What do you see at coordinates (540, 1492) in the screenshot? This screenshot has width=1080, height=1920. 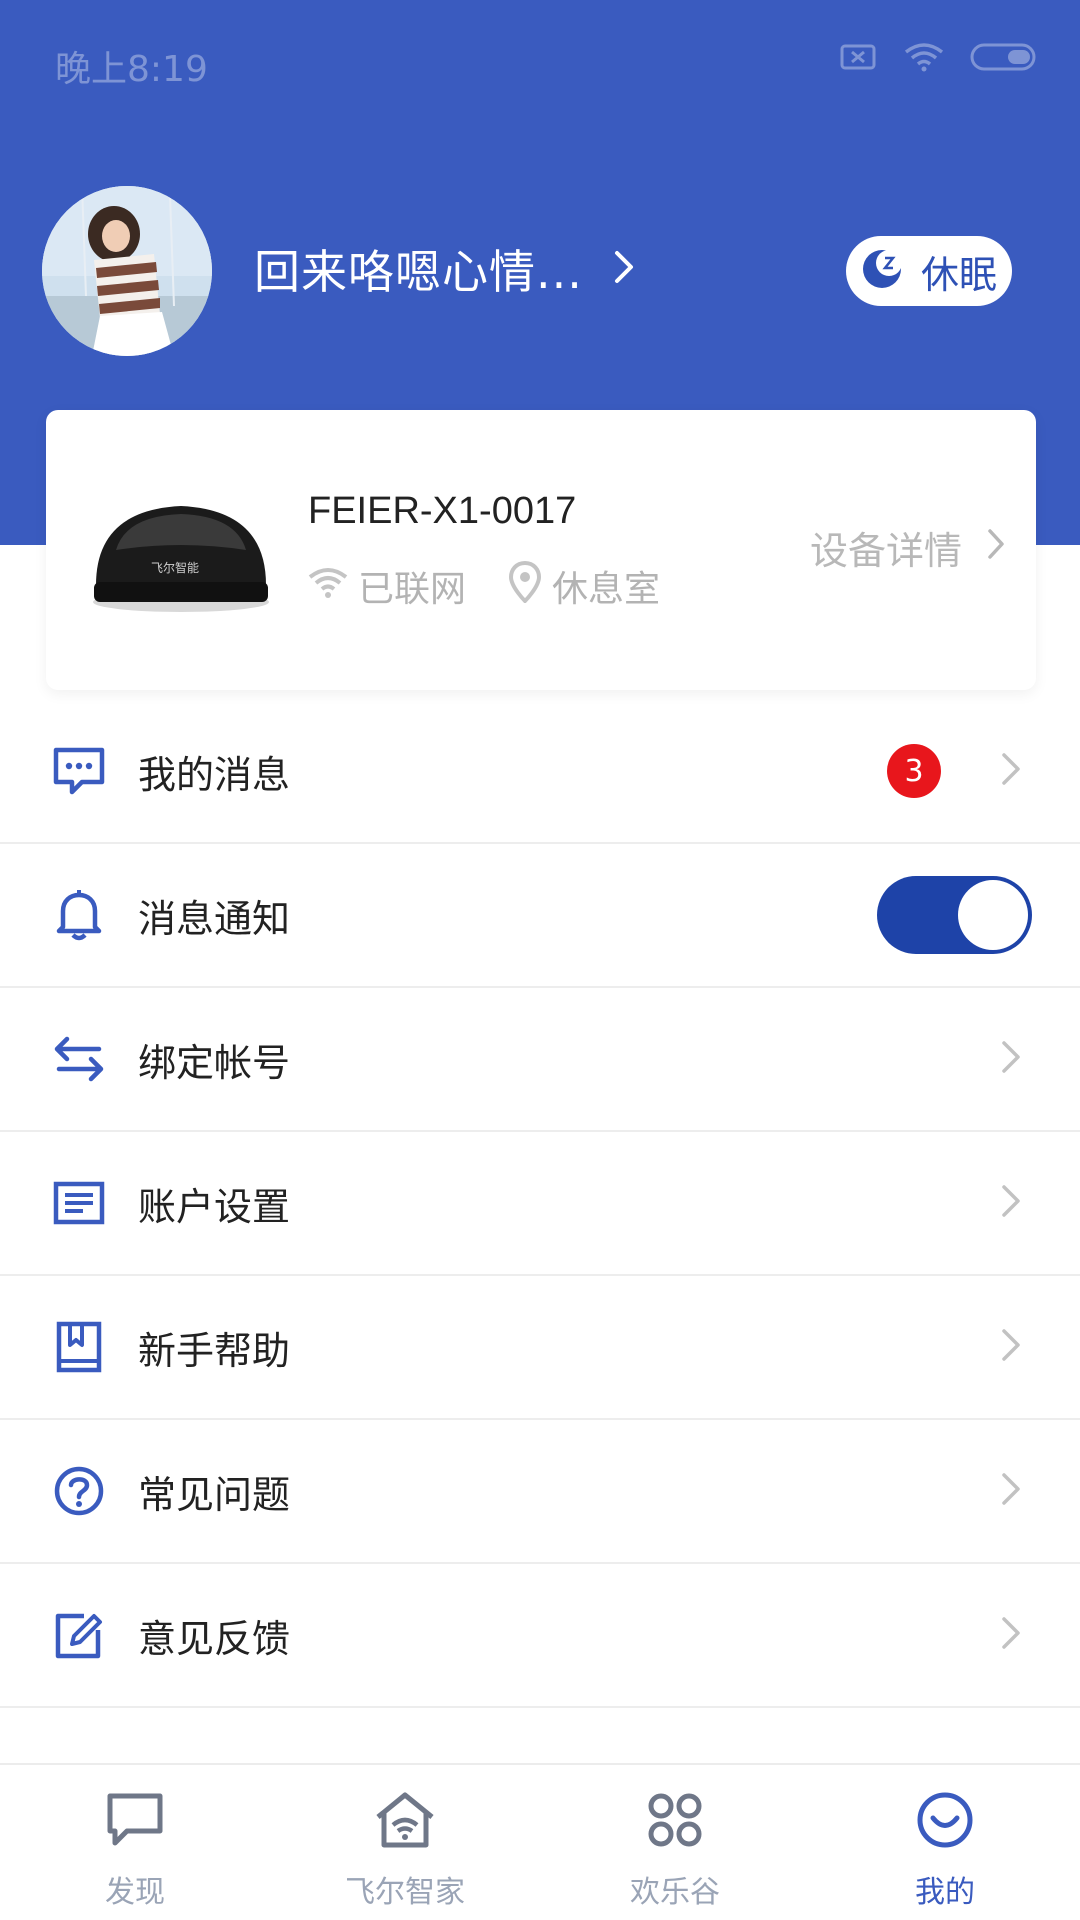 I see `menu-item-faq: 常见问题` at bounding box center [540, 1492].